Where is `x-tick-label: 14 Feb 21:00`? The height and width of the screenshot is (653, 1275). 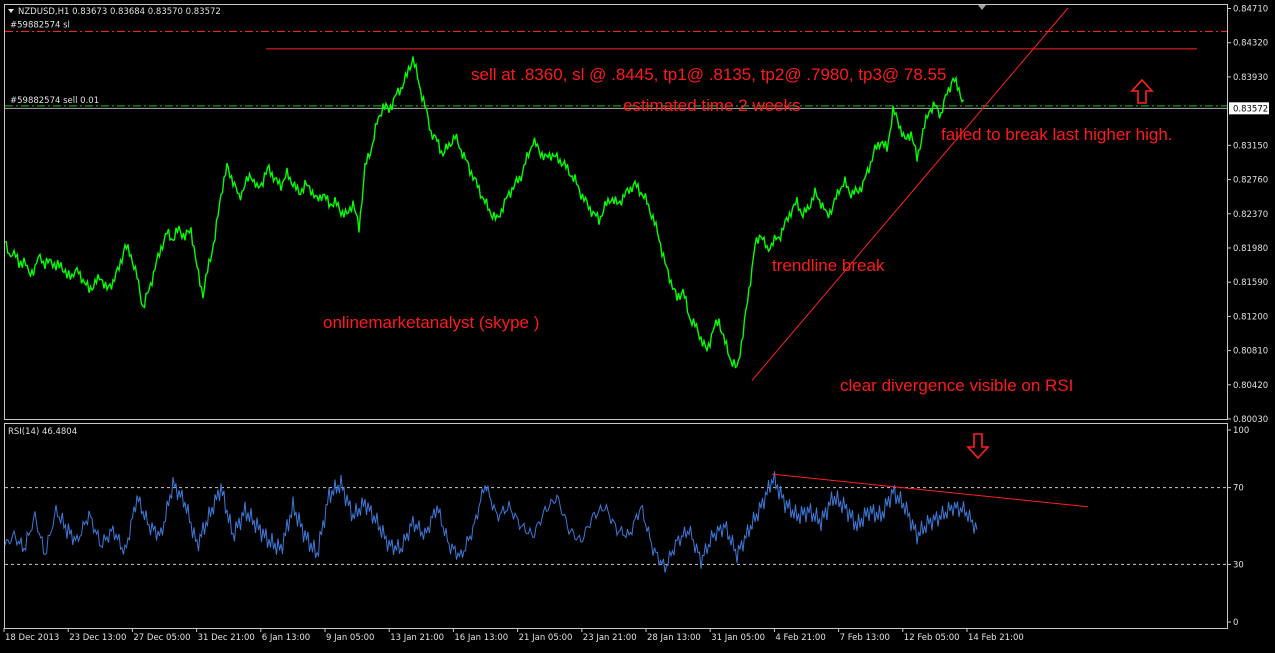 x-tick-label: 14 Feb 21:00 is located at coordinates (996, 638).